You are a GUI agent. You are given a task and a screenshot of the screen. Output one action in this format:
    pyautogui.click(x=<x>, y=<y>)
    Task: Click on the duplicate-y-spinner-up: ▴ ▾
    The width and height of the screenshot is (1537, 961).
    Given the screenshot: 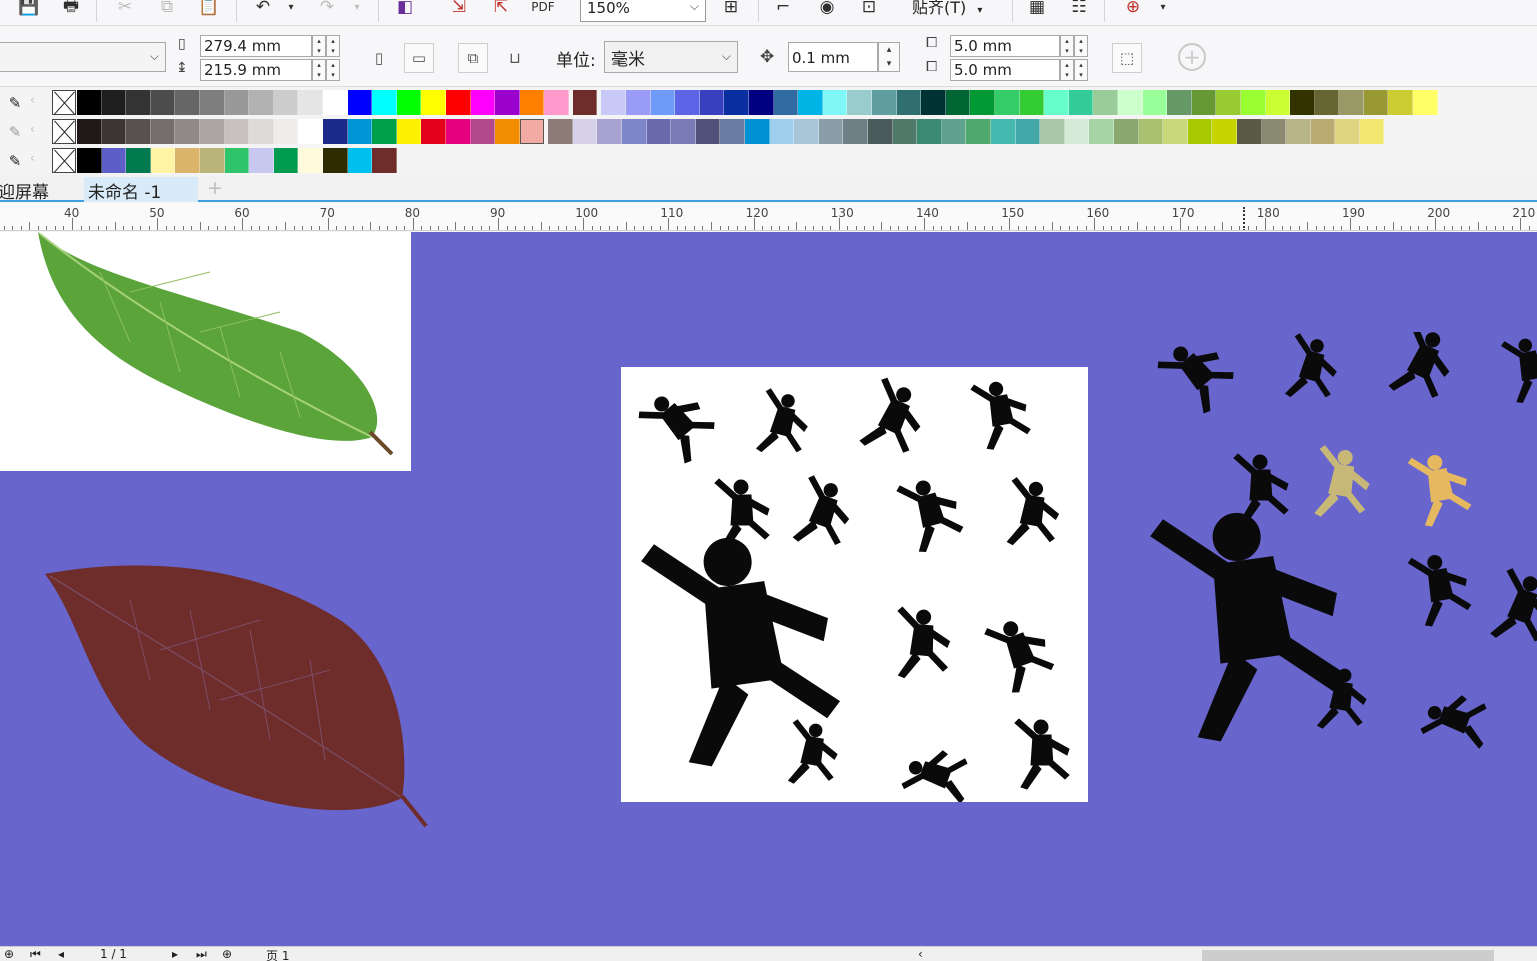 What is the action you would take?
    pyautogui.click(x=1081, y=70)
    